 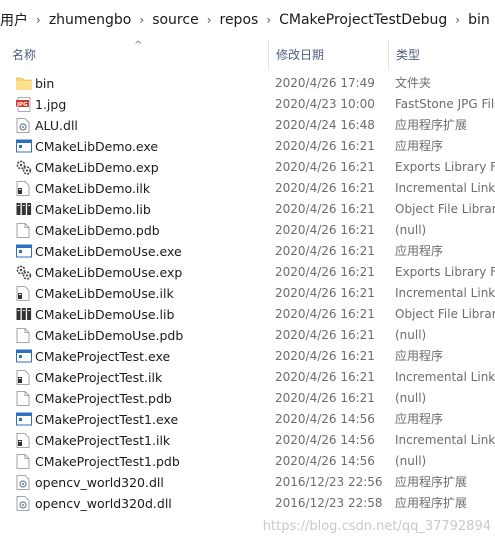 I want to click on jpg-file-icon: JPG, so click(x=23, y=104).